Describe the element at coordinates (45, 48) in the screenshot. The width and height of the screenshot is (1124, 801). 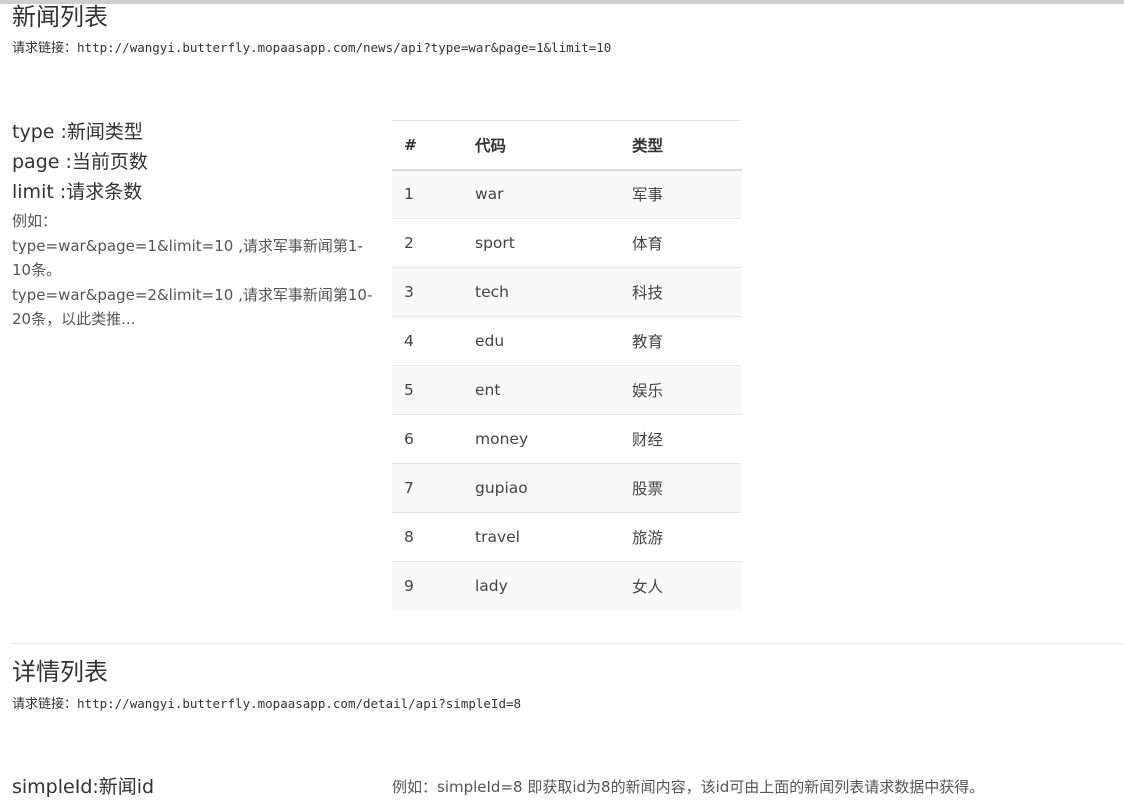
I see `news-request-label: 请求链接：` at that location.